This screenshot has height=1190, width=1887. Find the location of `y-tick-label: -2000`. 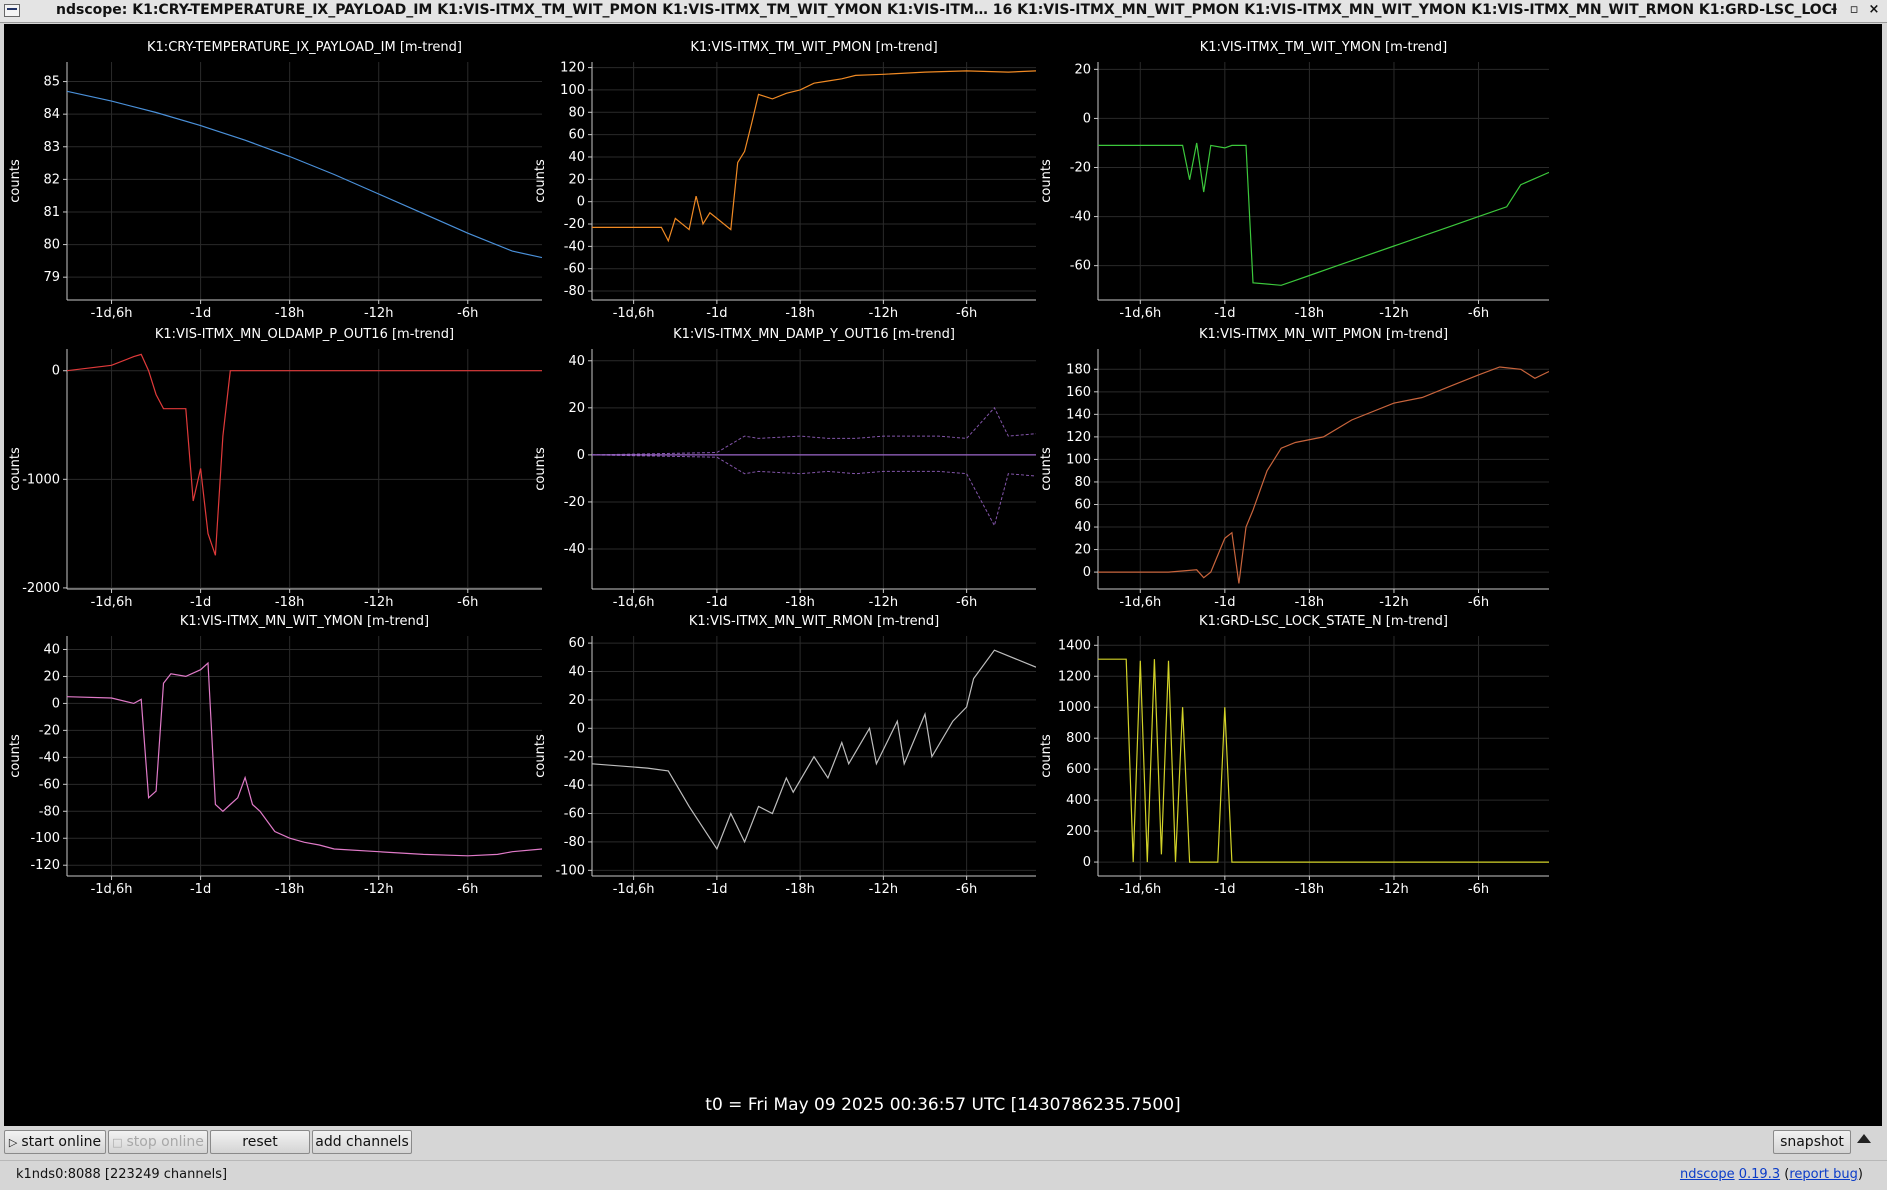

y-tick-label: -2000 is located at coordinates (41, 588).